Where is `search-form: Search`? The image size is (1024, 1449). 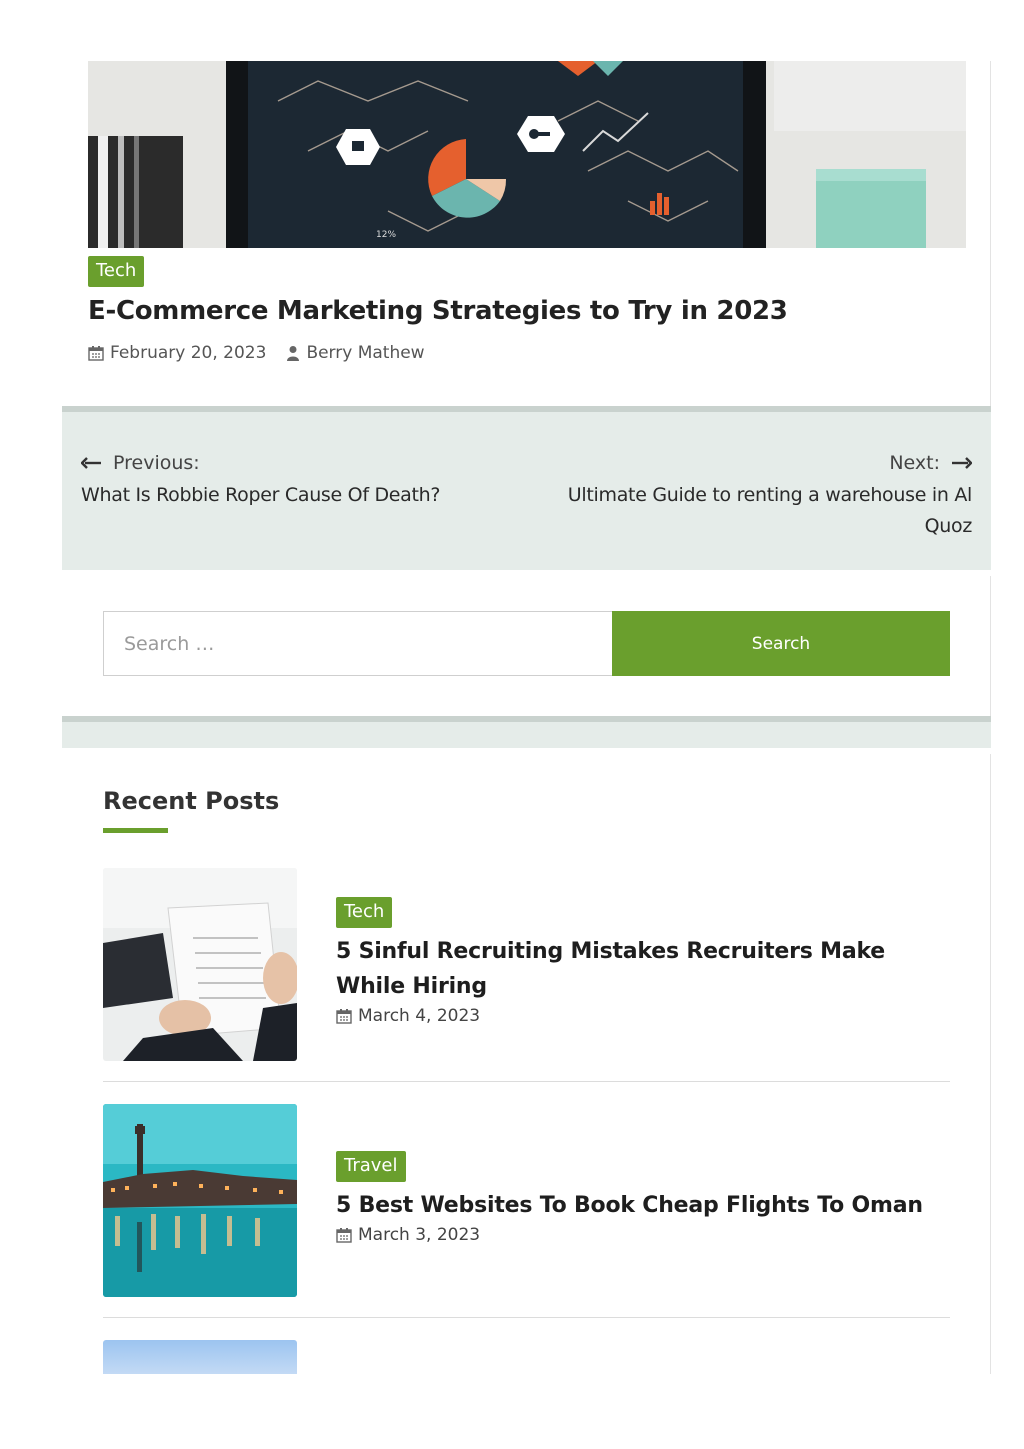 search-form: Search is located at coordinates (526, 643).